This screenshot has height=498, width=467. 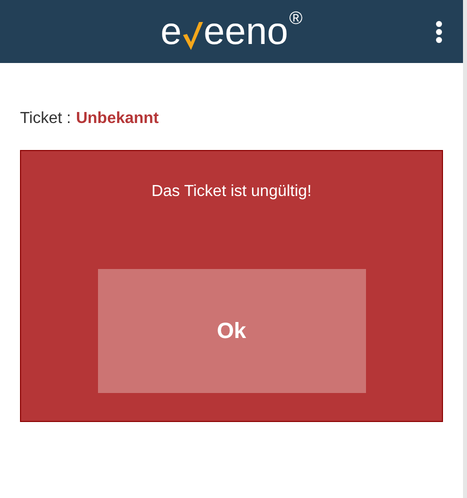 I want to click on check-icon, so click(x=193, y=35).